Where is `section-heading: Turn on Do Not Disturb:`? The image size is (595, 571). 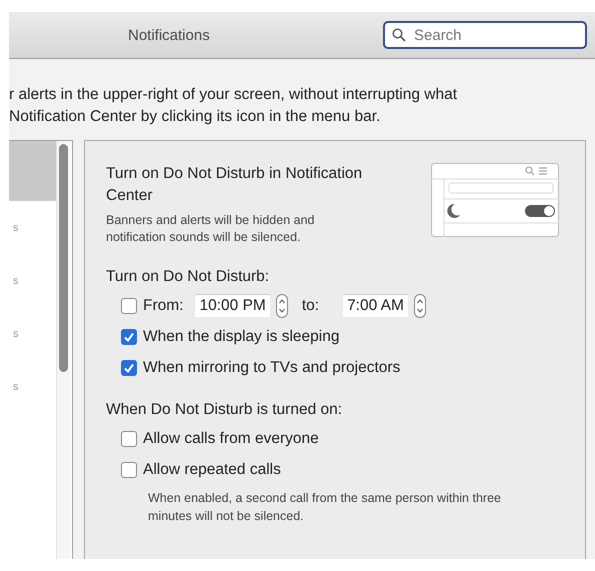
section-heading: Turn on Do Not Disturb: is located at coordinates (188, 277).